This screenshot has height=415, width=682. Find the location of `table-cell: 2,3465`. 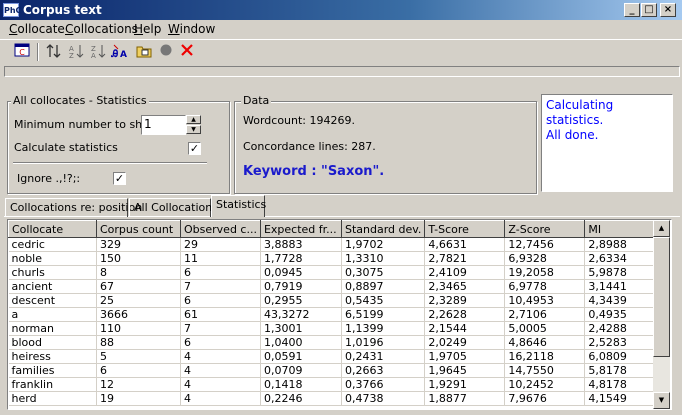

table-cell: 2,3465 is located at coordinates (465, 286).